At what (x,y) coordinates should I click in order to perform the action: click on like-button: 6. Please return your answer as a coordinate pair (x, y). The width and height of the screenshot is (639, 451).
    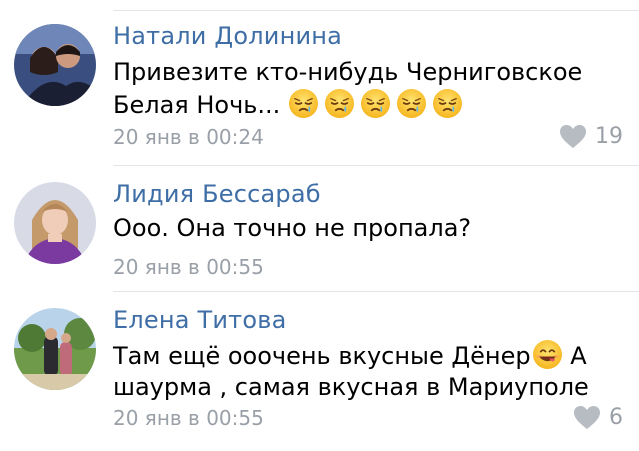
    Looking at the image, I should click on (598, 417).